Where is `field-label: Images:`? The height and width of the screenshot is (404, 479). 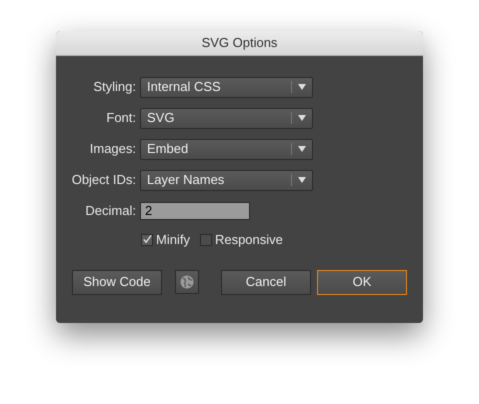
field-label: Images: is located at coordinates (112, 149).